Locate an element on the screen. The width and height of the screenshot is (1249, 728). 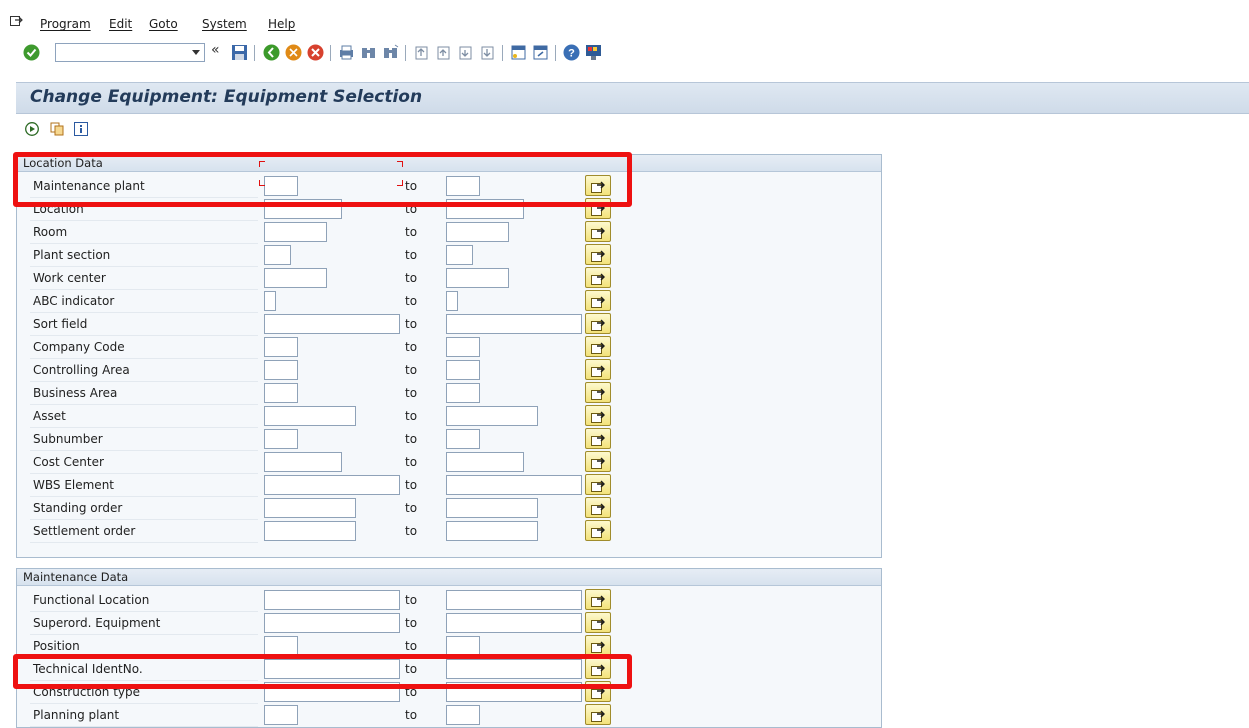
menu-exit-icon is located at coordinates (16, 20).